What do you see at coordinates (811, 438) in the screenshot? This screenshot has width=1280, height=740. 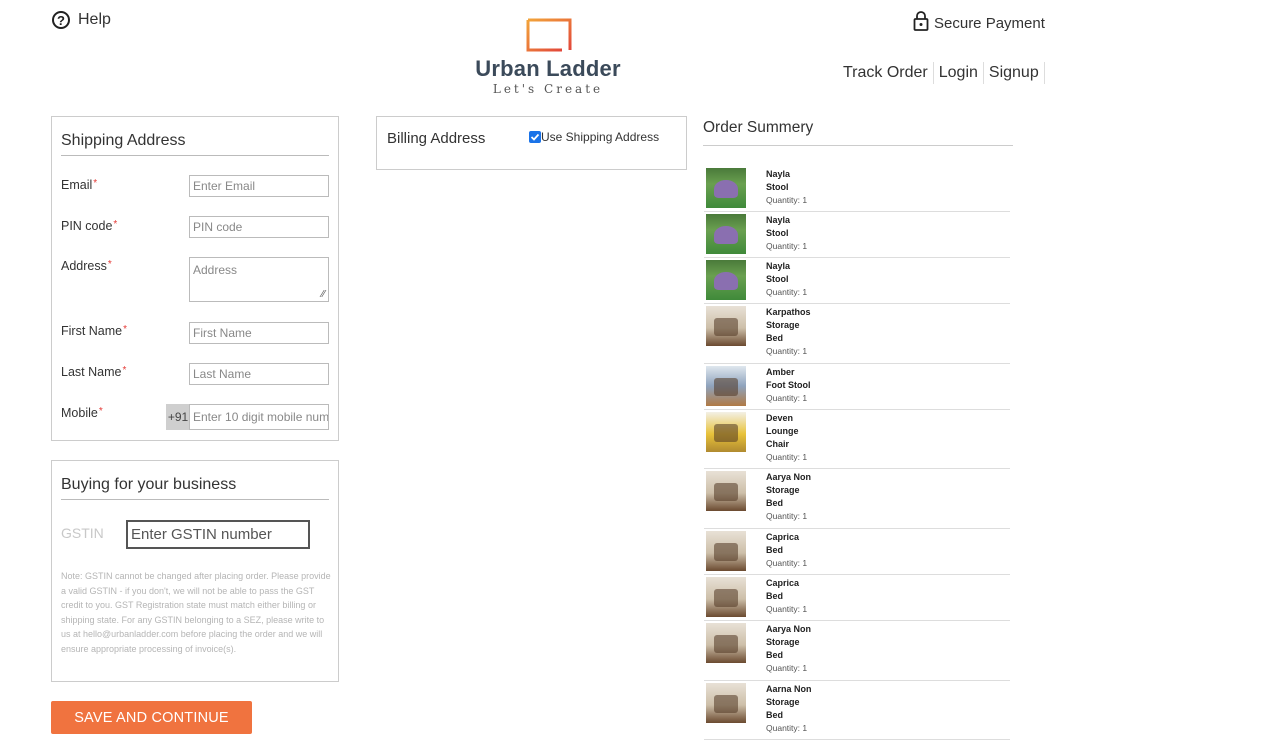 I see `order-item-name: Deven Lounge Chair Quantity: 1` at bounding box center [811, 438].